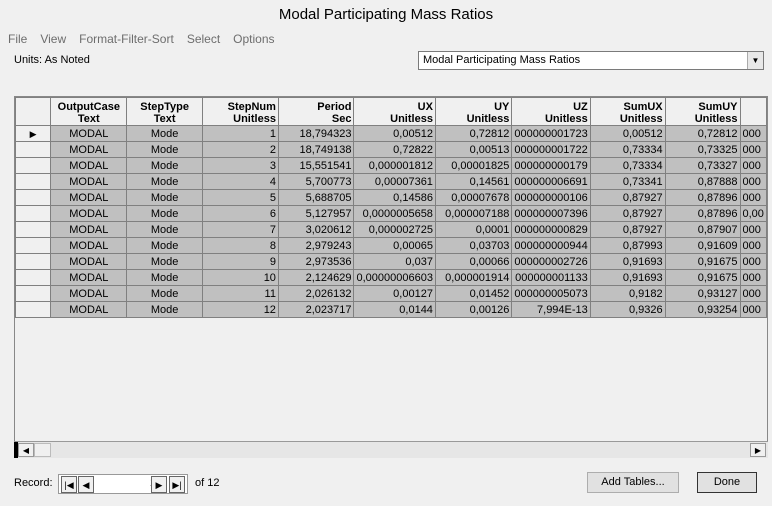  What do you see at coordinates (316, 245) in the screenshot?
I see `table-cell: 2,979243` at bounding box center [316, 245].